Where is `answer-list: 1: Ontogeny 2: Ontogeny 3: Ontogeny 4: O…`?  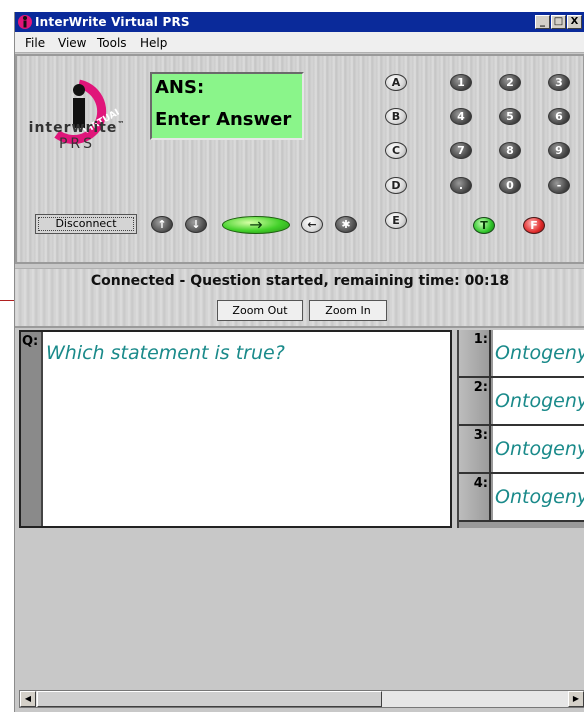
answer-list: 1: Ontogeny 2: Ontogeny 3: Ontogeny 4: O… is located at coordinates (520, 429).